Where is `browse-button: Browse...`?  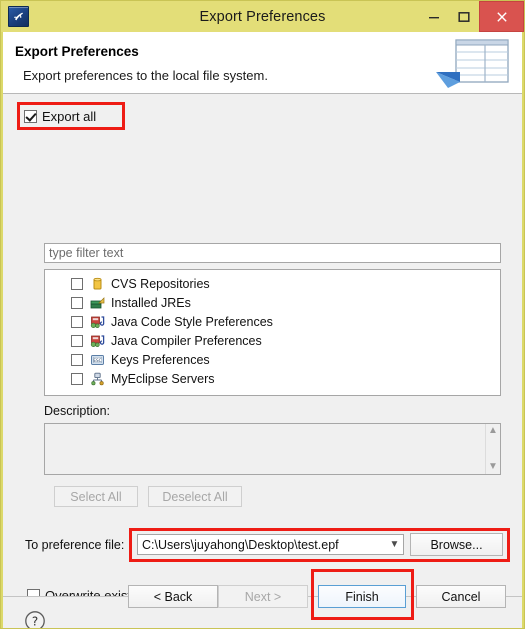 browse-button: Browse... is located at coordinates (456, 544).